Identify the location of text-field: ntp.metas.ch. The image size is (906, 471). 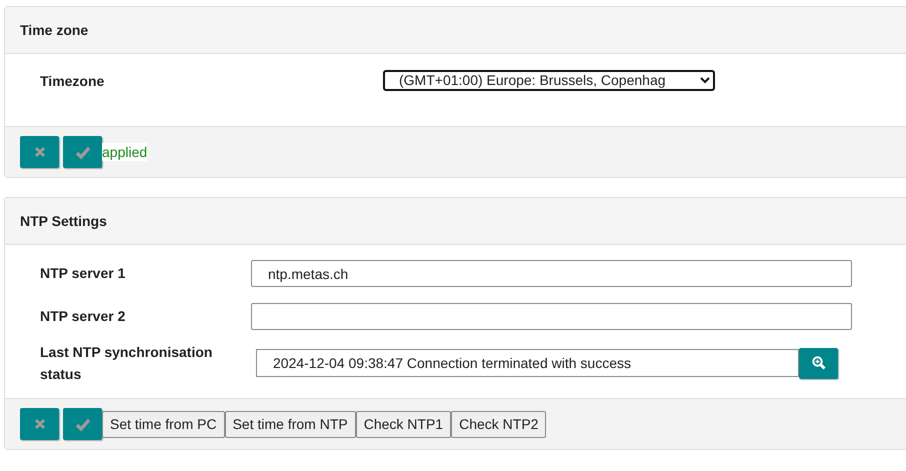
(551, 273).